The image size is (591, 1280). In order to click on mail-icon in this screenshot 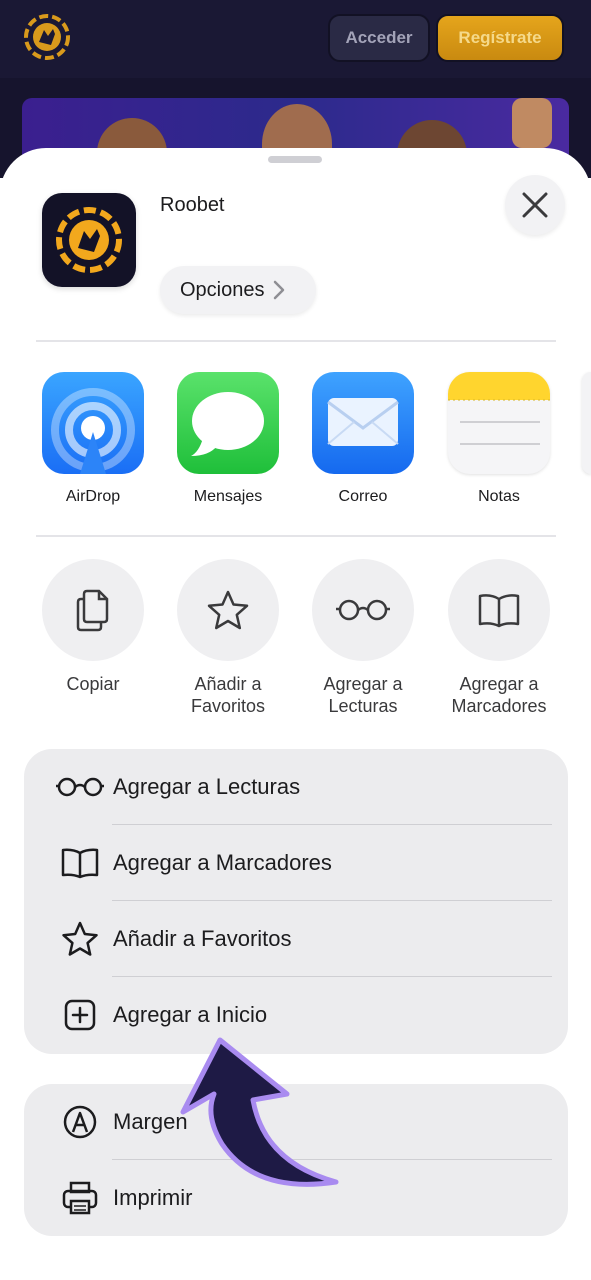, I will do `click(363, 423)`.